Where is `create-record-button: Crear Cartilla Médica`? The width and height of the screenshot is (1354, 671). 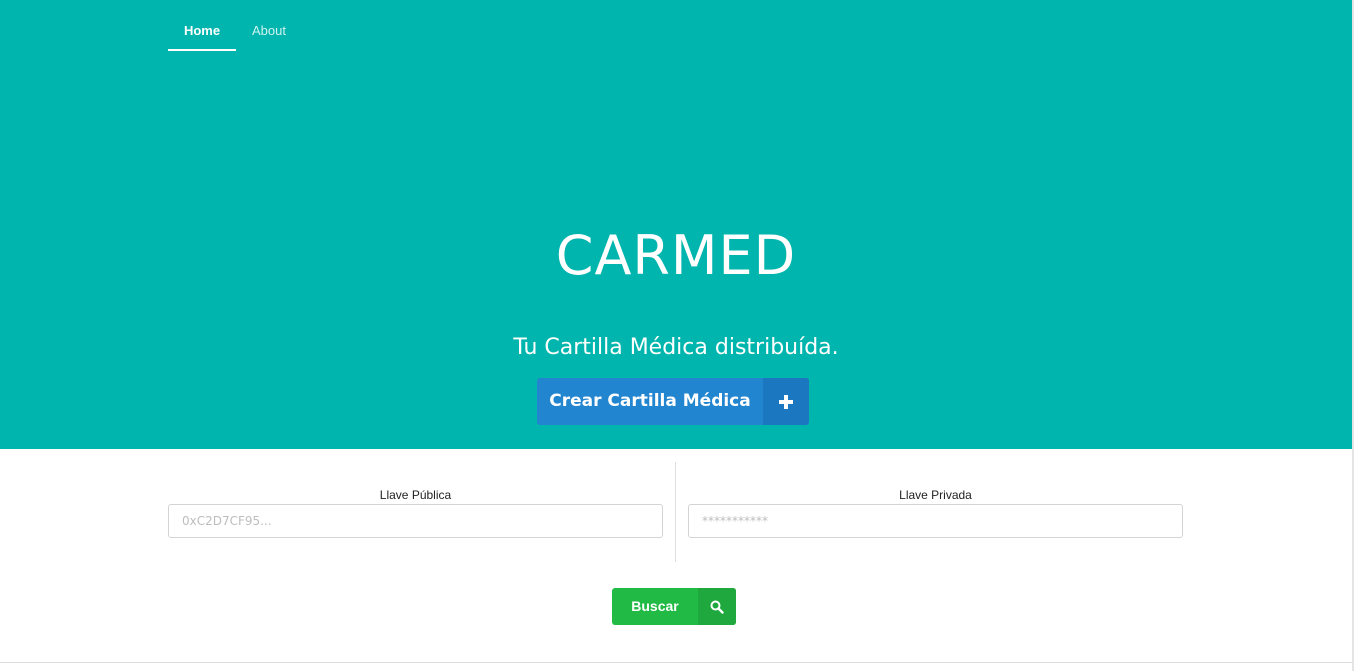
create-record-button: Crear Cartilla Médica is located at coordinates (673, 401).